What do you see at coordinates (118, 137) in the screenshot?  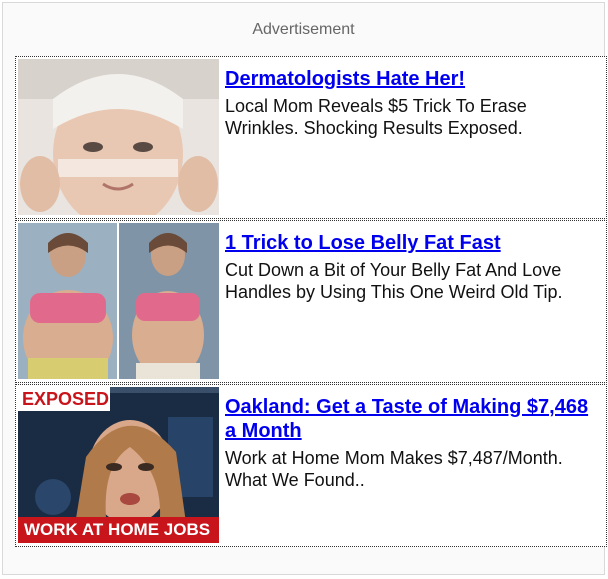 I see `ad-thumbnail-wrinkle-face` at bounding box center [118, 137].